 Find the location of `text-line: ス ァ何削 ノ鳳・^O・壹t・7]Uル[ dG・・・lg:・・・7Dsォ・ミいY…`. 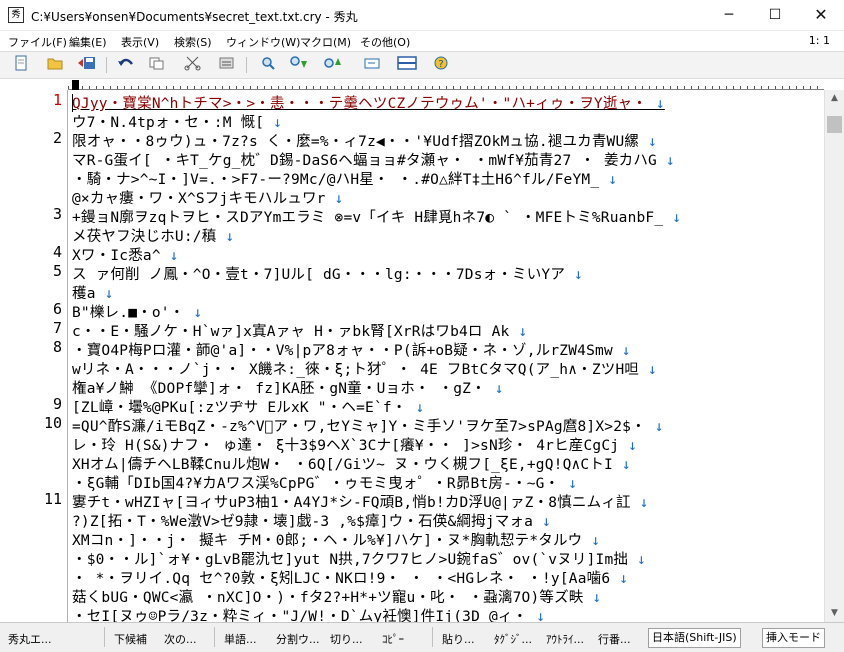

text-line: ス ァ何削 ノ鳳・^O・壹t・7]Uル[ dG・・・lg:・・・7Dsォ・ミいY… is located at coordinates (327, 273).